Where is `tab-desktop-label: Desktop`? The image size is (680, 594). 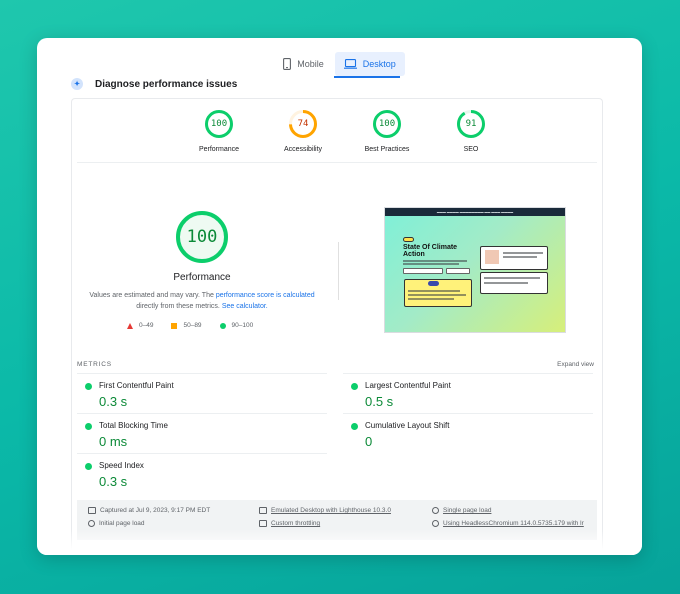
tab-desktop-label: Desktop is located at coordinates (379, 64).